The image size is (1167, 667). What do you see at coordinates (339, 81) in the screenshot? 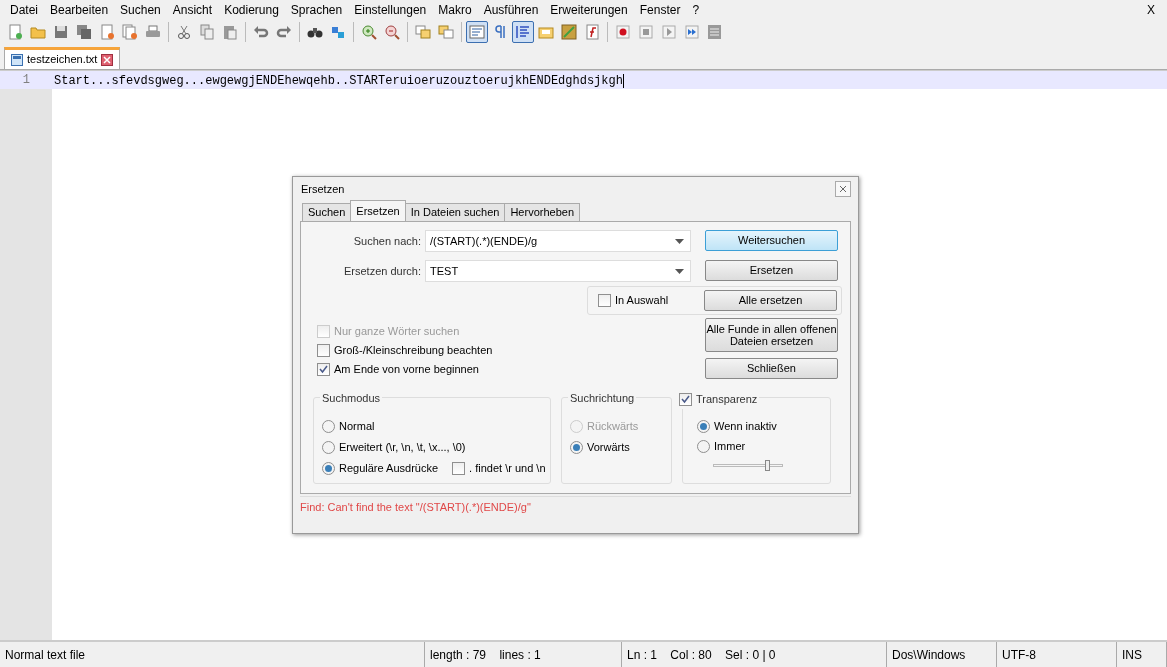
I see `code-line: Start...sfevdsgweg...ewgewgjENDEhewqehb..STARTeruioeruzouztoerujkhENDEdghdsjkgh` at bounding box center [339, 81].